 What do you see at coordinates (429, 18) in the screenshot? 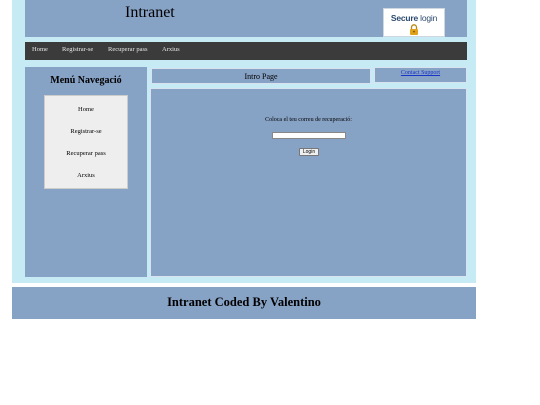
I see `login-word: login` at bounding box center [429, 18].